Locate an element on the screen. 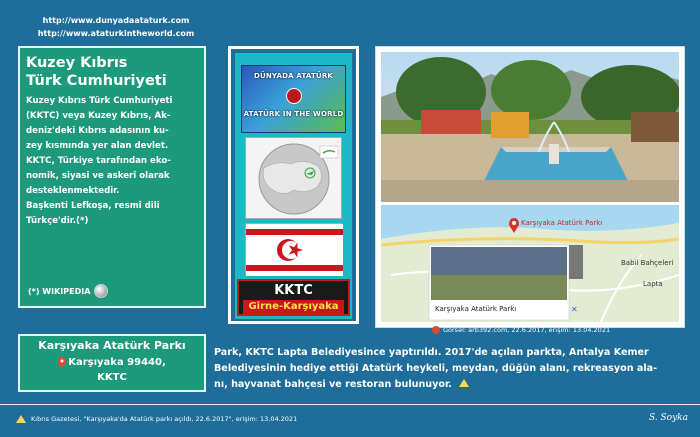 The image size is (700, 437). address-line: Karşıyaka 99440, is located at coordinates (112, 362).